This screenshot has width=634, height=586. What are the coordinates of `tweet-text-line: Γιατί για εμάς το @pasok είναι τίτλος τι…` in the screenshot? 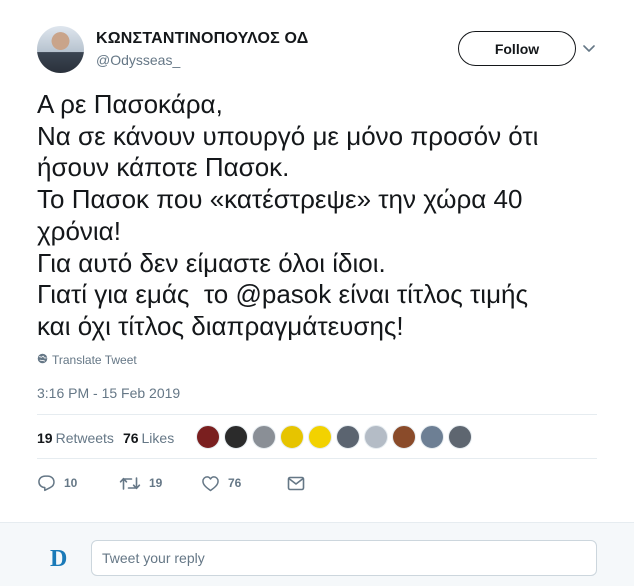 It's located at (322, 295).